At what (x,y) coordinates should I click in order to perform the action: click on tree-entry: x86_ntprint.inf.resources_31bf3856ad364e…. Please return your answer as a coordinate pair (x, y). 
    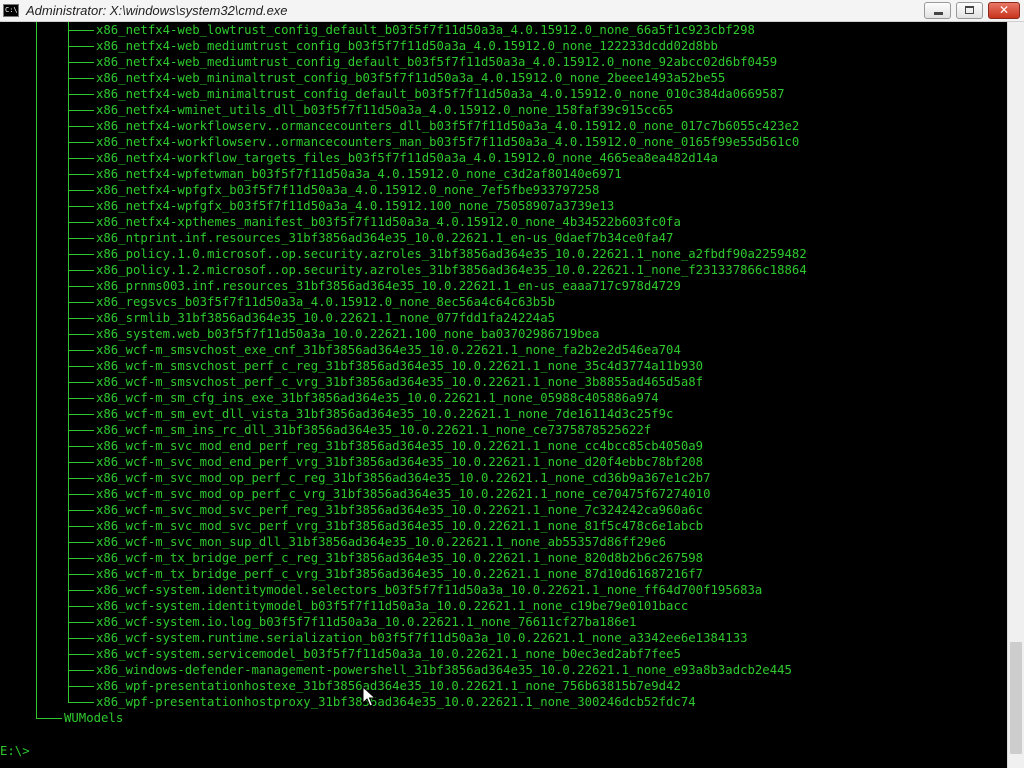
    Looking at the image, I should click on (385, 238).